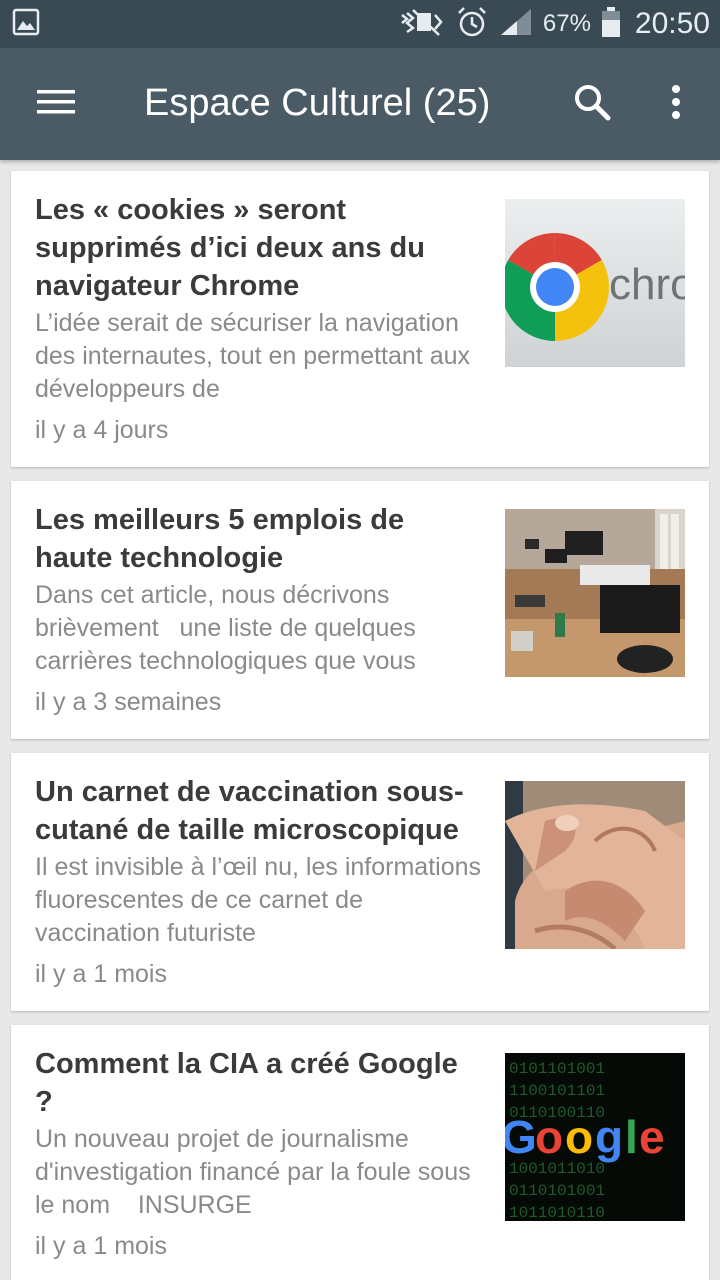 This screenshot has height=1280, width=720. I want to click on more-options-button, so click(676, 104).